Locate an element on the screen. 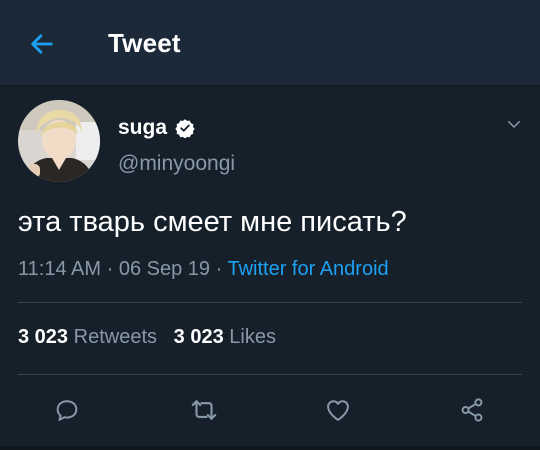  retweet-button is located at coordinates (204, 410).